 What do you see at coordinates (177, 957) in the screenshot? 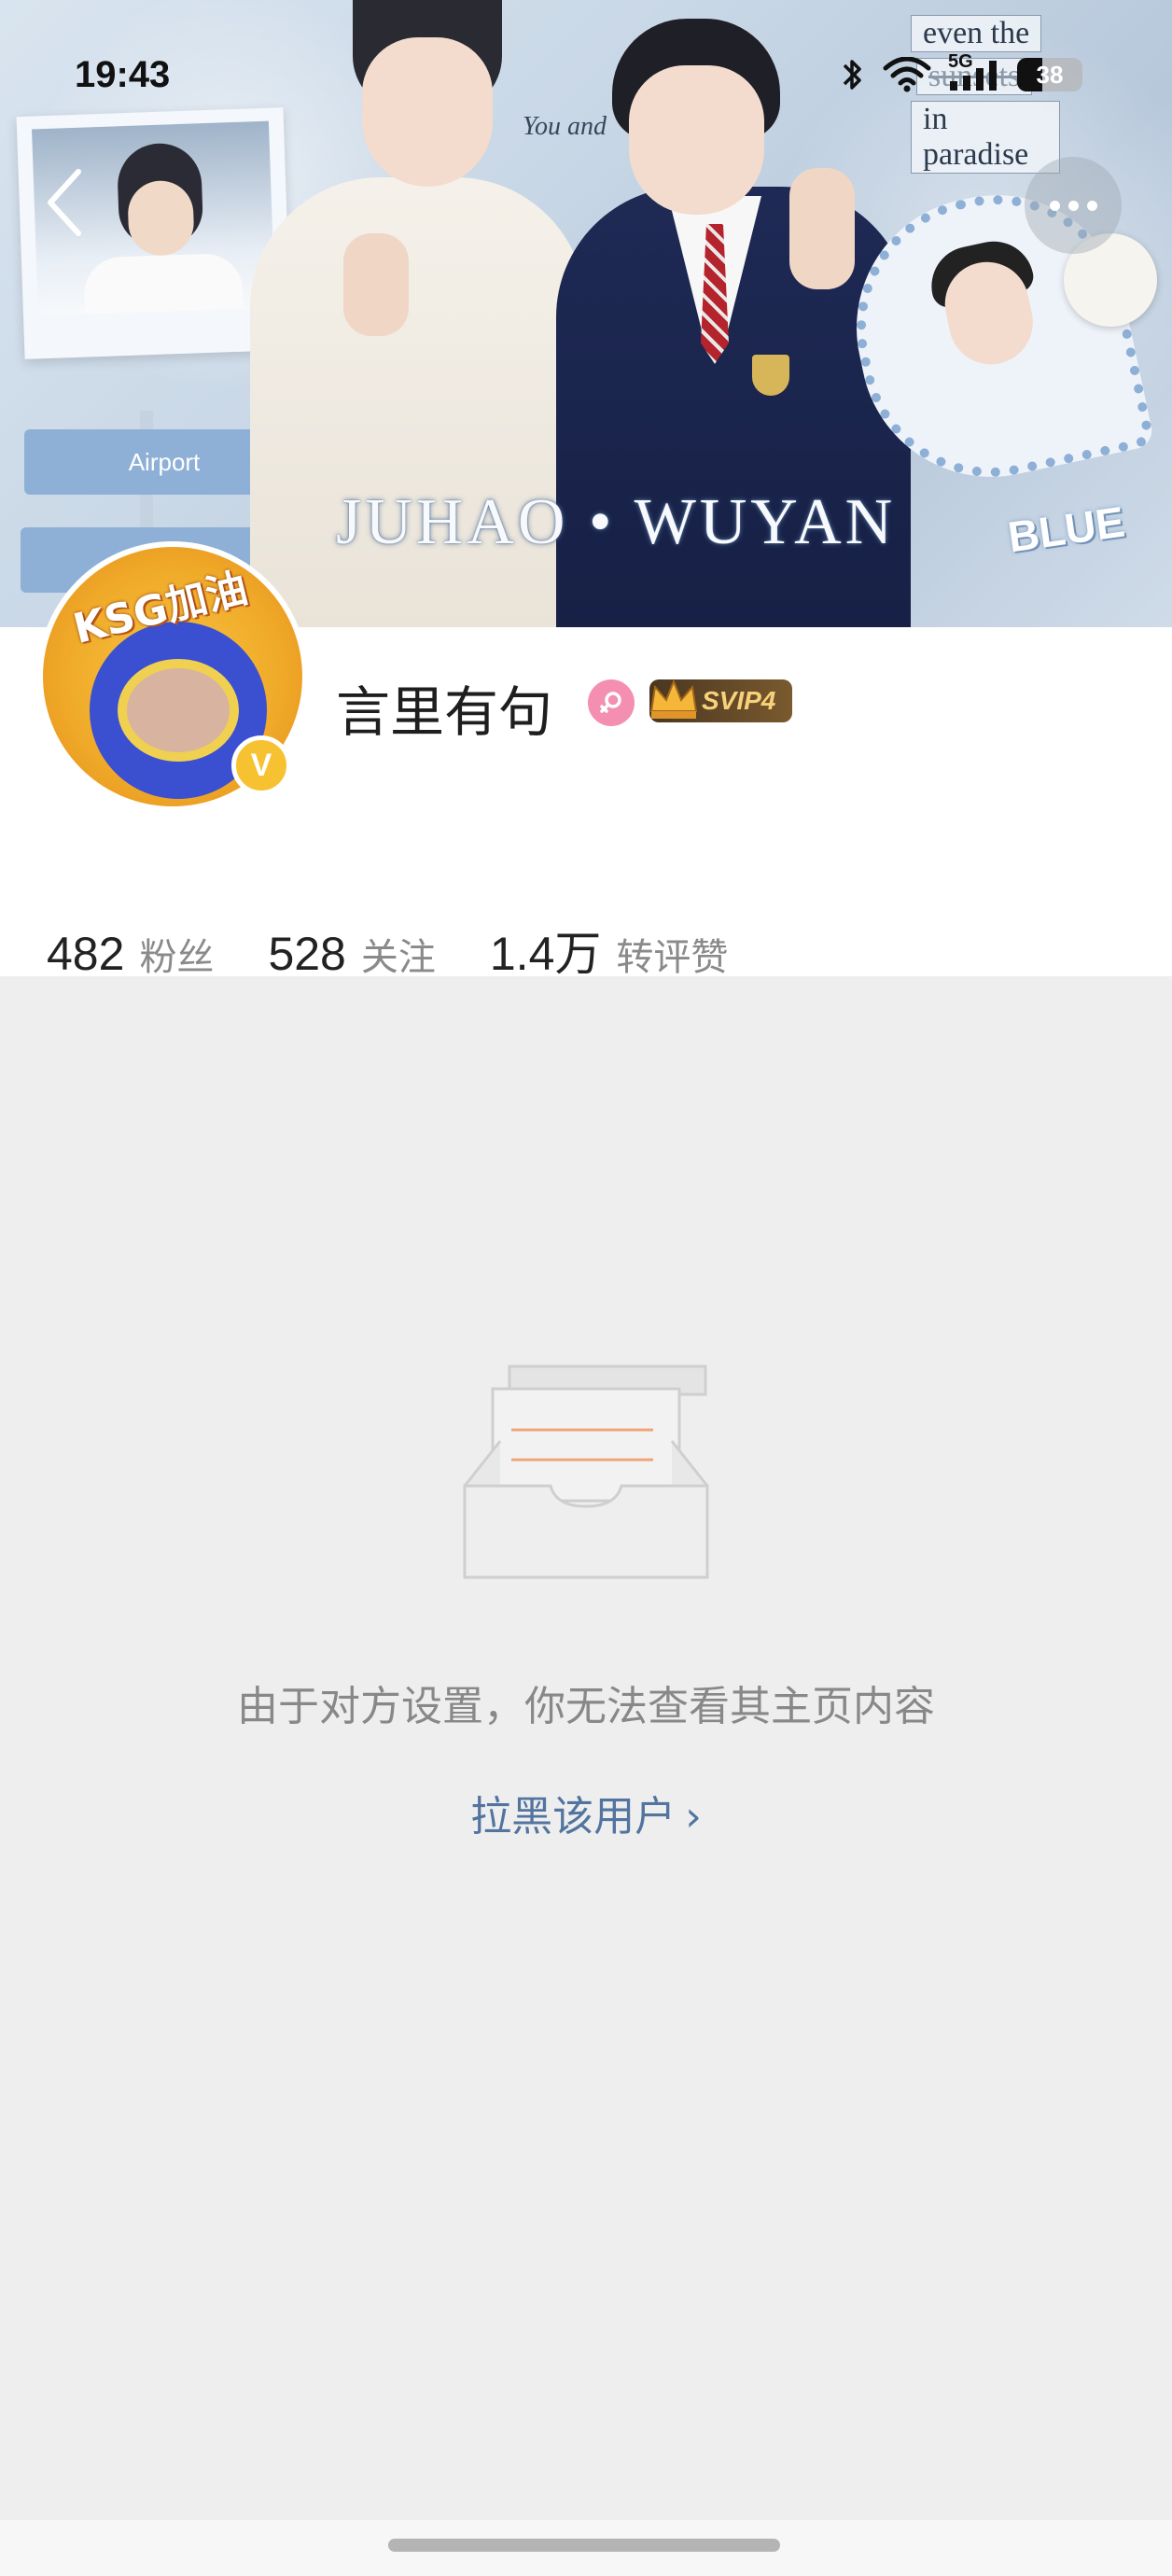
I see `stat-label: 粉丝` at bounding box center [177, 957].